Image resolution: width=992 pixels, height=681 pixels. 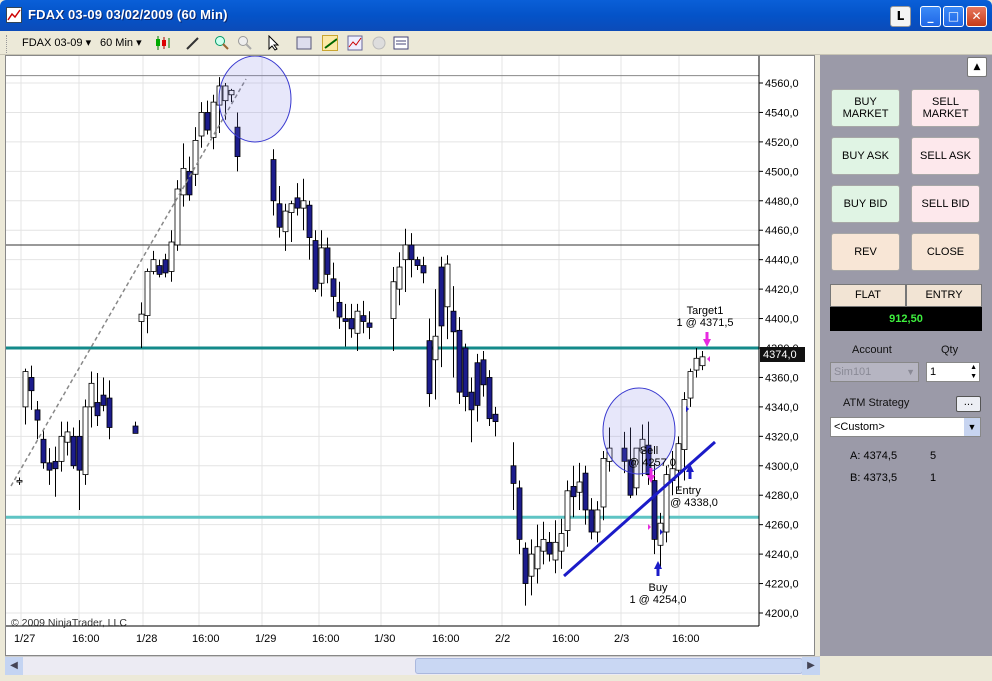 I want to click on minimize-button: _, so click(x=930, y=16).